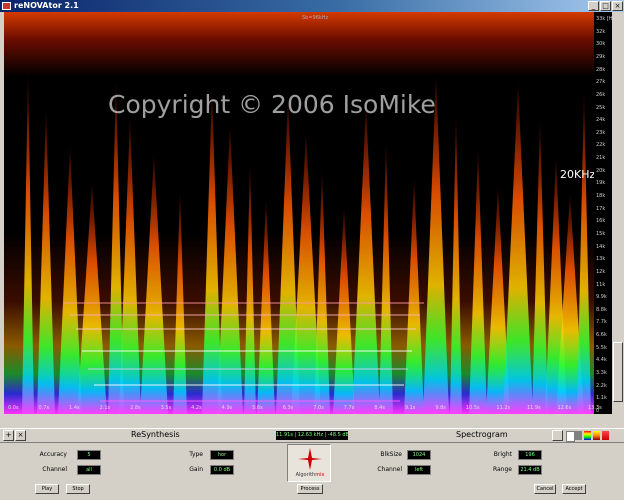 The width and height of the screenshot is (624, 500). I want to click on play-button: Play, so click(47, 489).